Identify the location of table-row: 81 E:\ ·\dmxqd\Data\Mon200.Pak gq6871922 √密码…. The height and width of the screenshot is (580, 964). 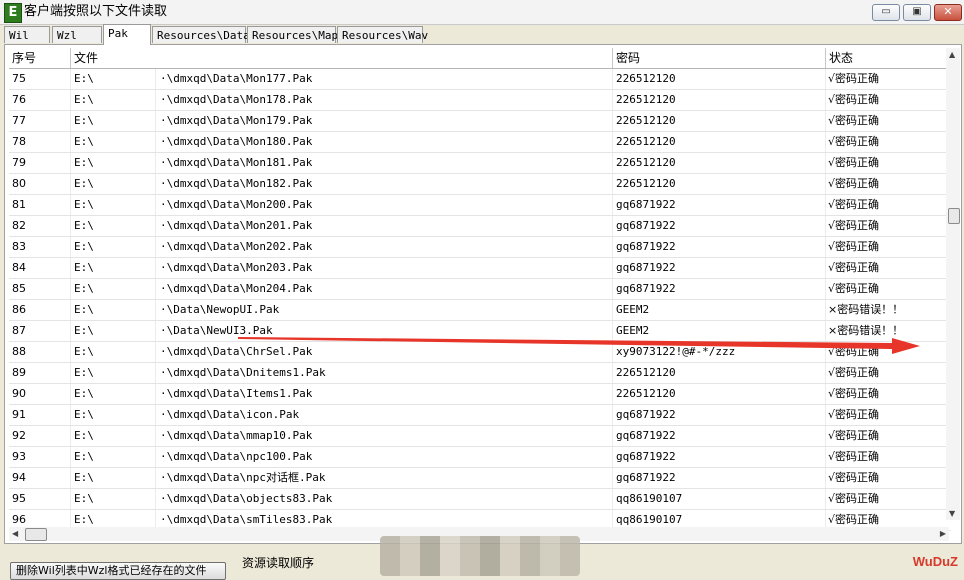
(480, 205).